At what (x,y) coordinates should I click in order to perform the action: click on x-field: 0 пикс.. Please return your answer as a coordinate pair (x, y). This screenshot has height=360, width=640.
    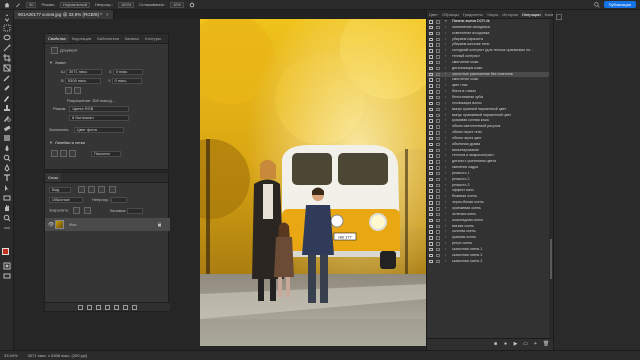
    Looking at the image, I should click on (127, 72).